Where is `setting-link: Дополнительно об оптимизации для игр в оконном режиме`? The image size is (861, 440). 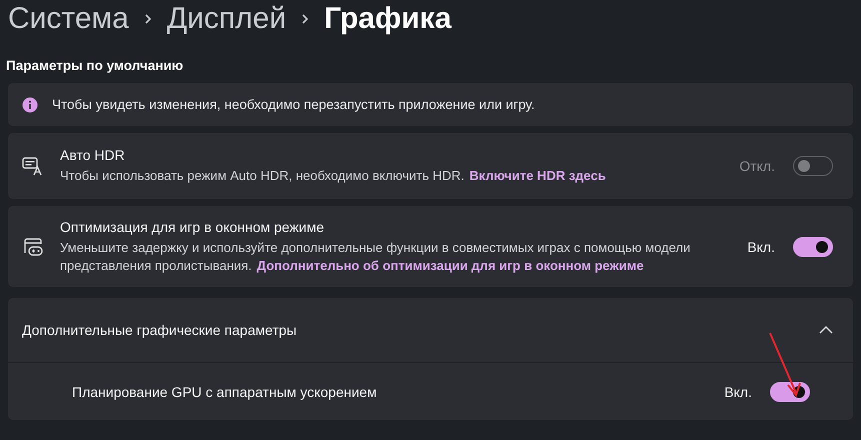 setting-link: Дополнительно об оптимизации для игр в оконном режиме is located at coordinates (450, 265).